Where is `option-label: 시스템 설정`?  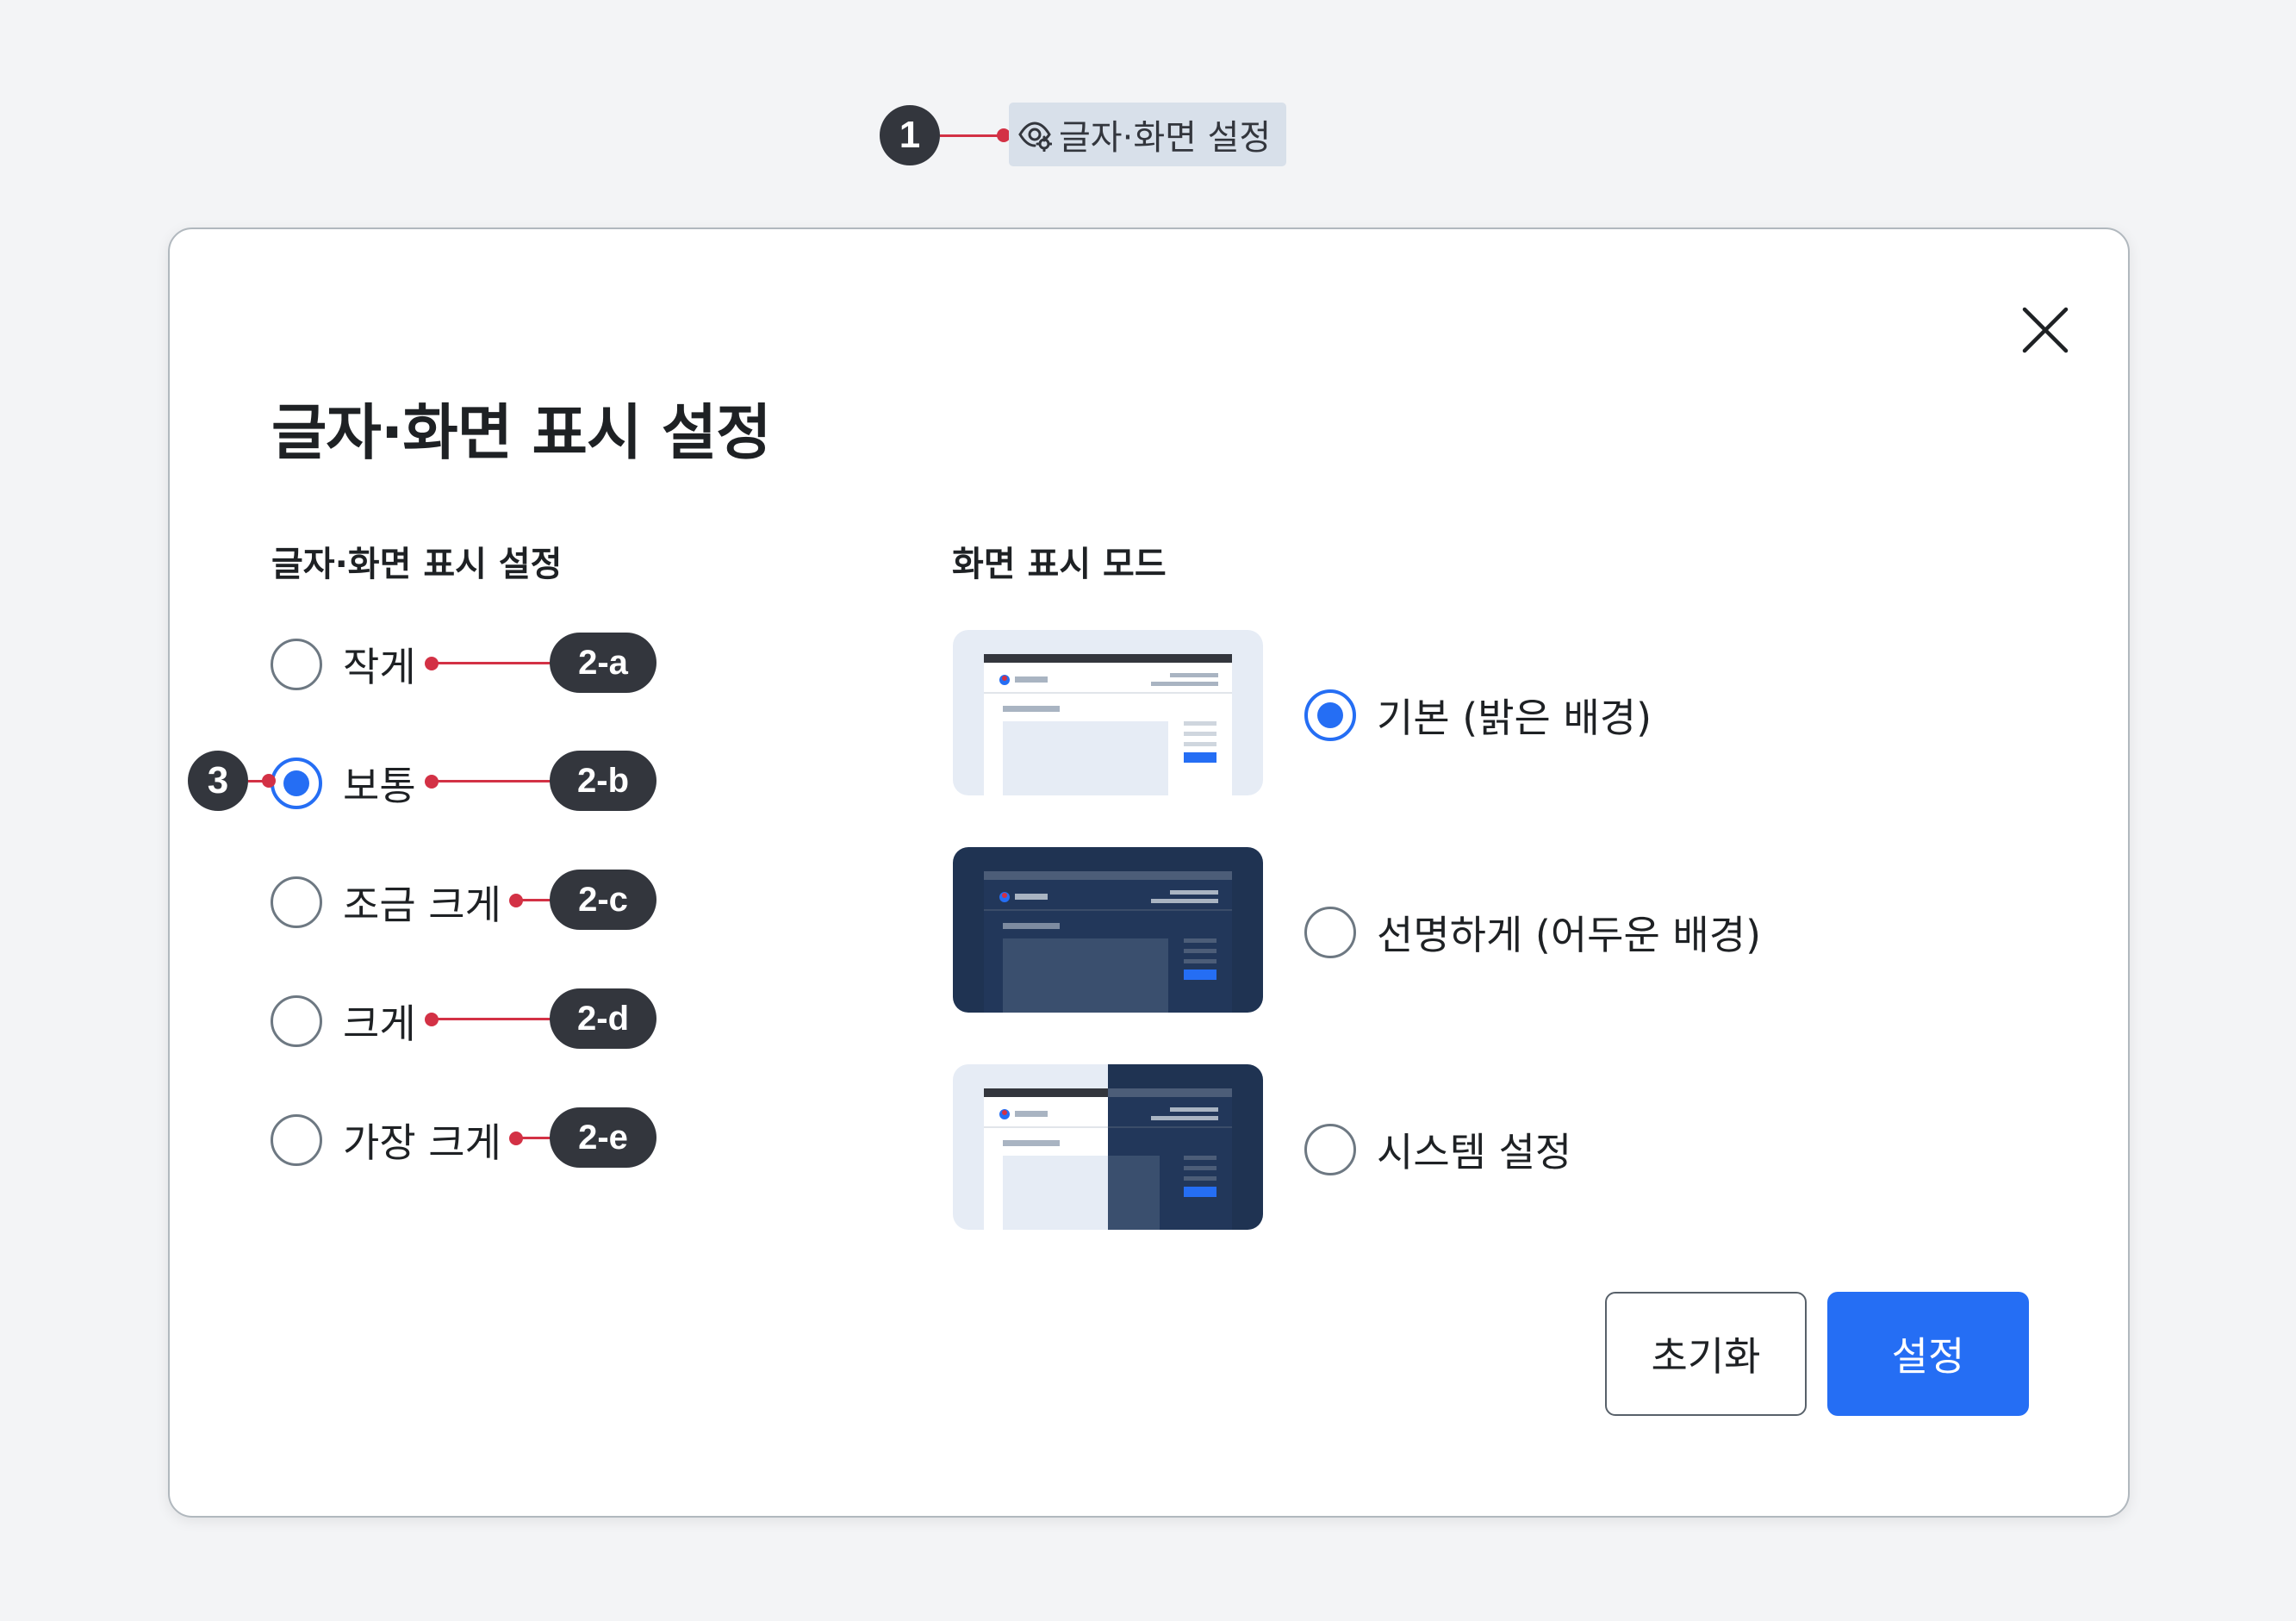
option-label: 시스템 설정 is located at coordinates (1475, 1152).